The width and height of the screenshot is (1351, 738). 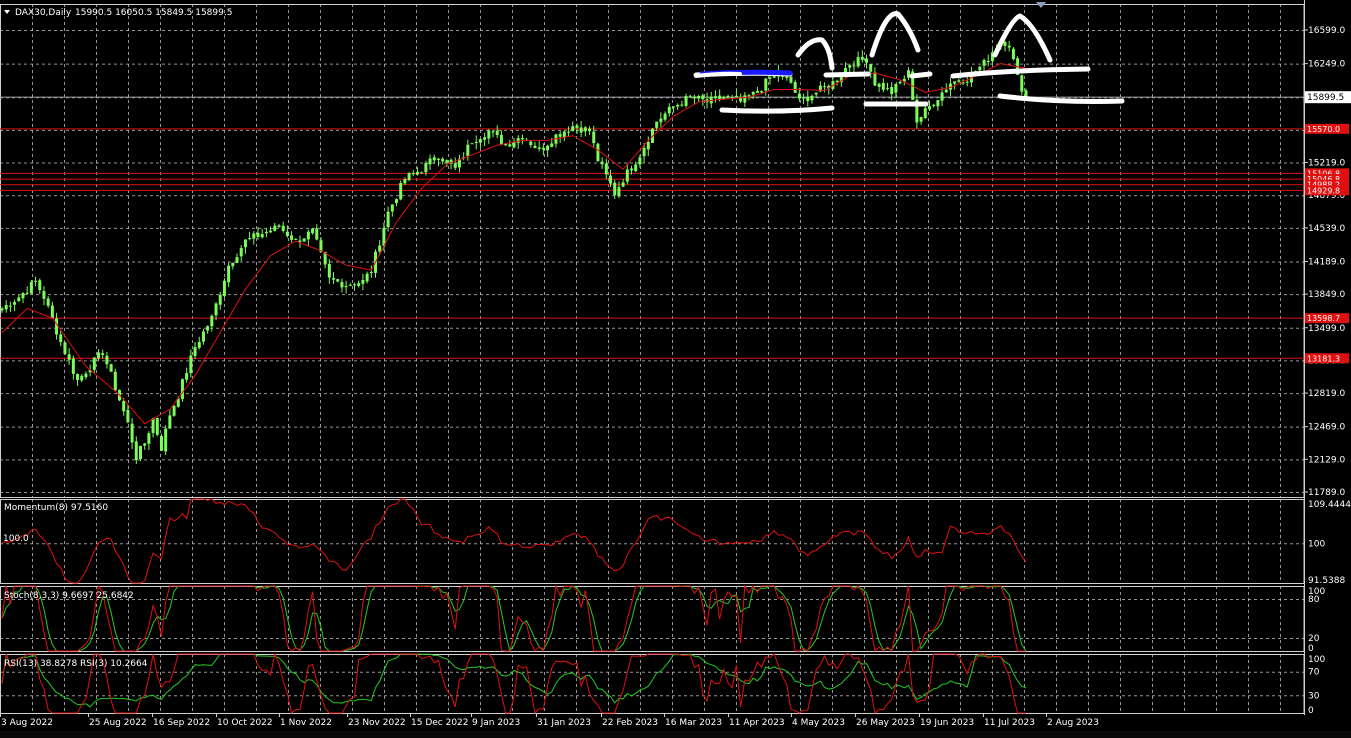 I want to click on date-tick-label: 3 Aug 2022, so click(x=27, y=723).